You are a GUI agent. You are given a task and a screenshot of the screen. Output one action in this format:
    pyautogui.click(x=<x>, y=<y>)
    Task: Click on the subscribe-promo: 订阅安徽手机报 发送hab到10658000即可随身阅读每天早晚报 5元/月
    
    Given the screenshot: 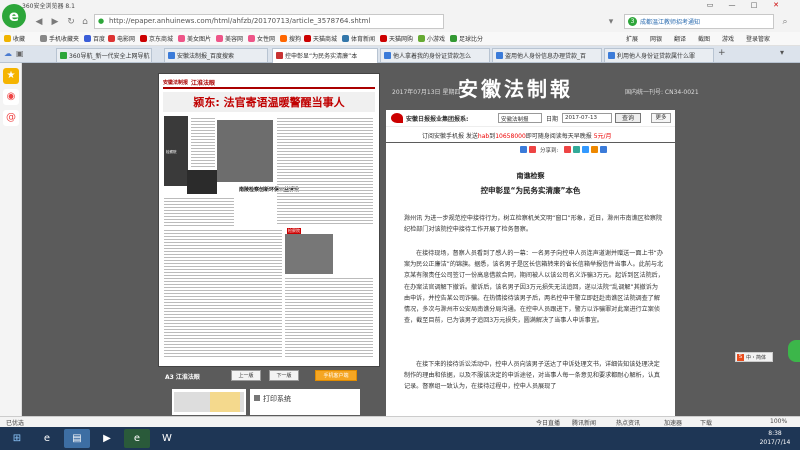 What is the action you would take?
    pyautogui.click(x=530, y=134)
    